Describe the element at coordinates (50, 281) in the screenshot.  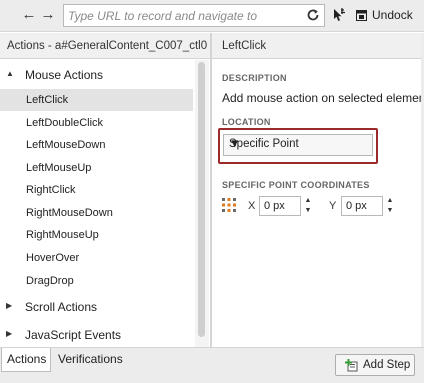
I see `action-item-label: DragDrop` at that location.